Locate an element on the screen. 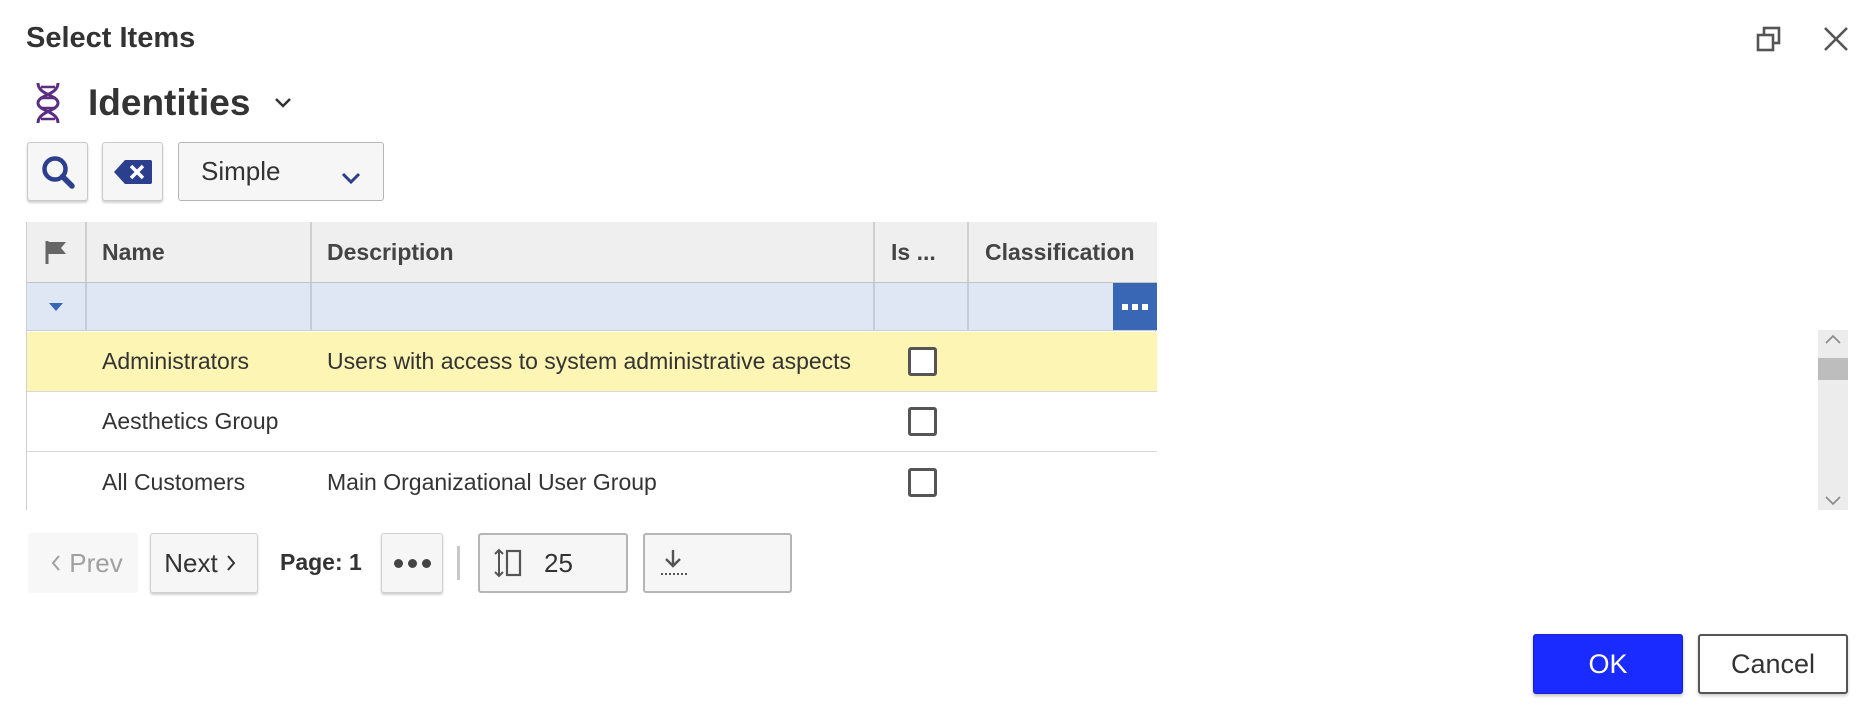  page-indicator: Page: 1 is located at coordinates (321, 562).